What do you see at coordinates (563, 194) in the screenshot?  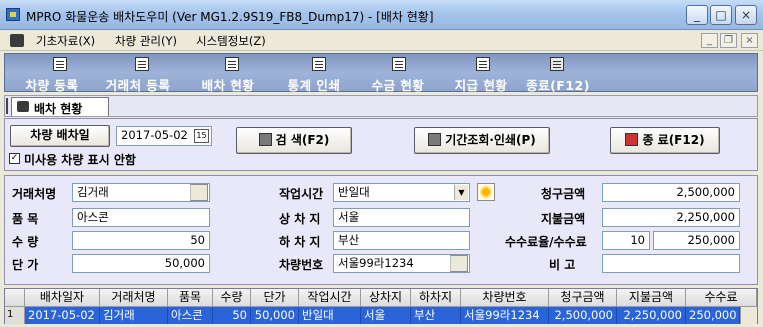 I see `billing-amount-label: 청구금액` at bounding box center [563, 194].